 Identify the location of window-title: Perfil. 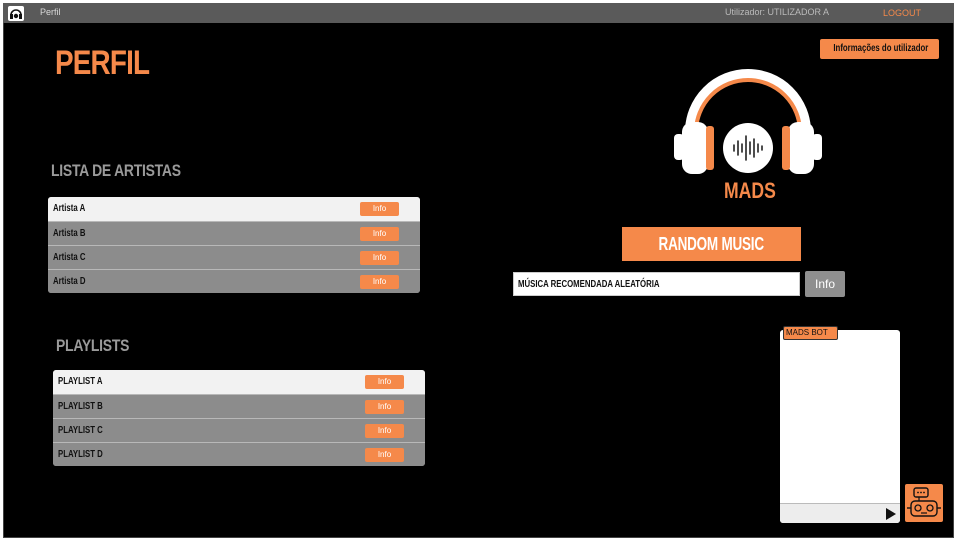
(50, 12).